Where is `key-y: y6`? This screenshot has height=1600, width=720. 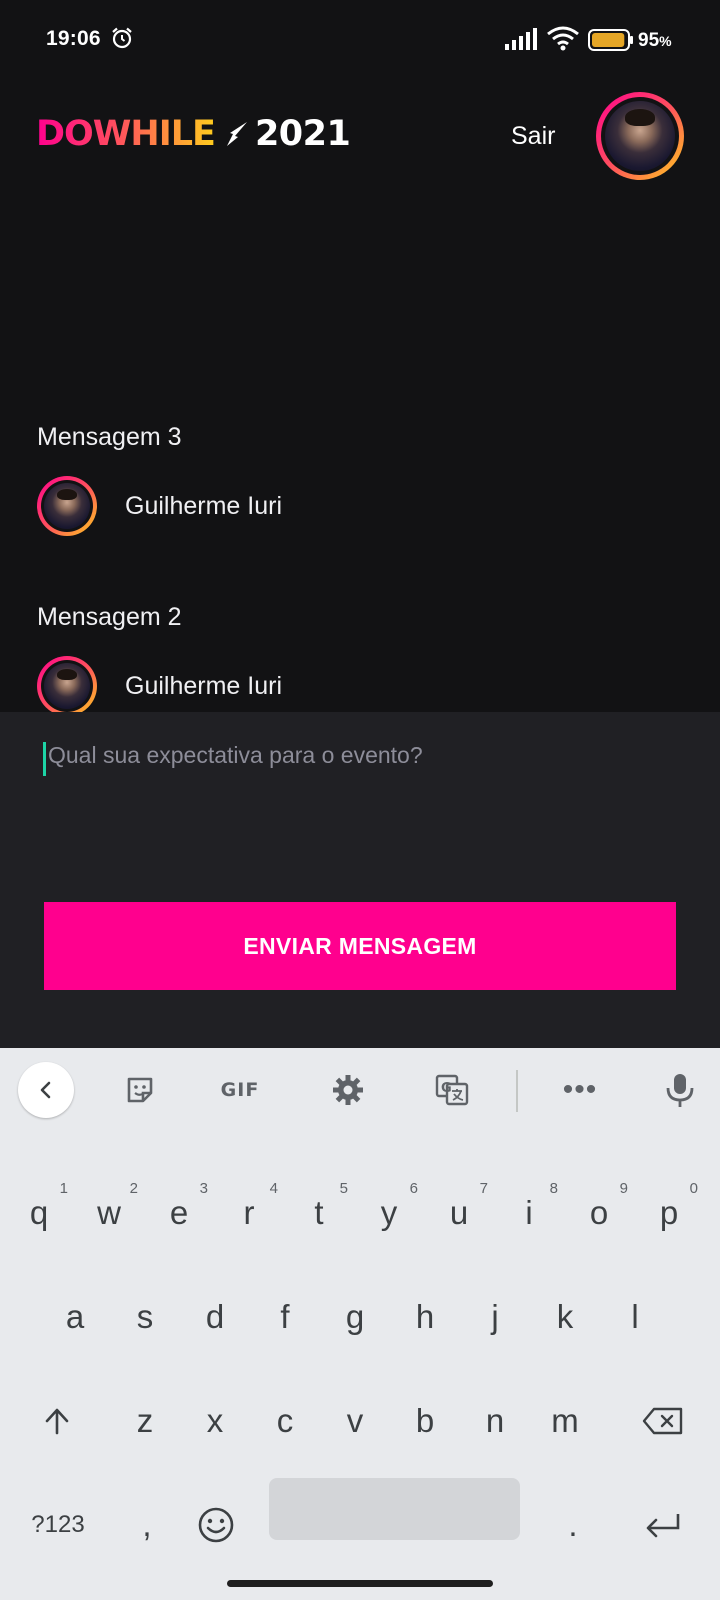
key-y: y6 is located at coordinates (389, 1213).